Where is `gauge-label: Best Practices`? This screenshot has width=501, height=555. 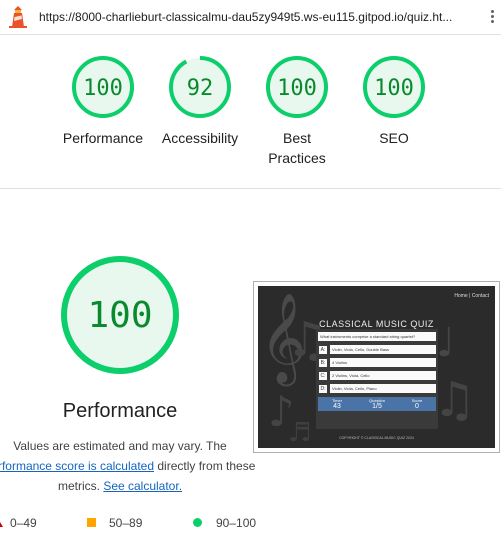
gauge-label: Best Practices is located at coordinates (297, 148).